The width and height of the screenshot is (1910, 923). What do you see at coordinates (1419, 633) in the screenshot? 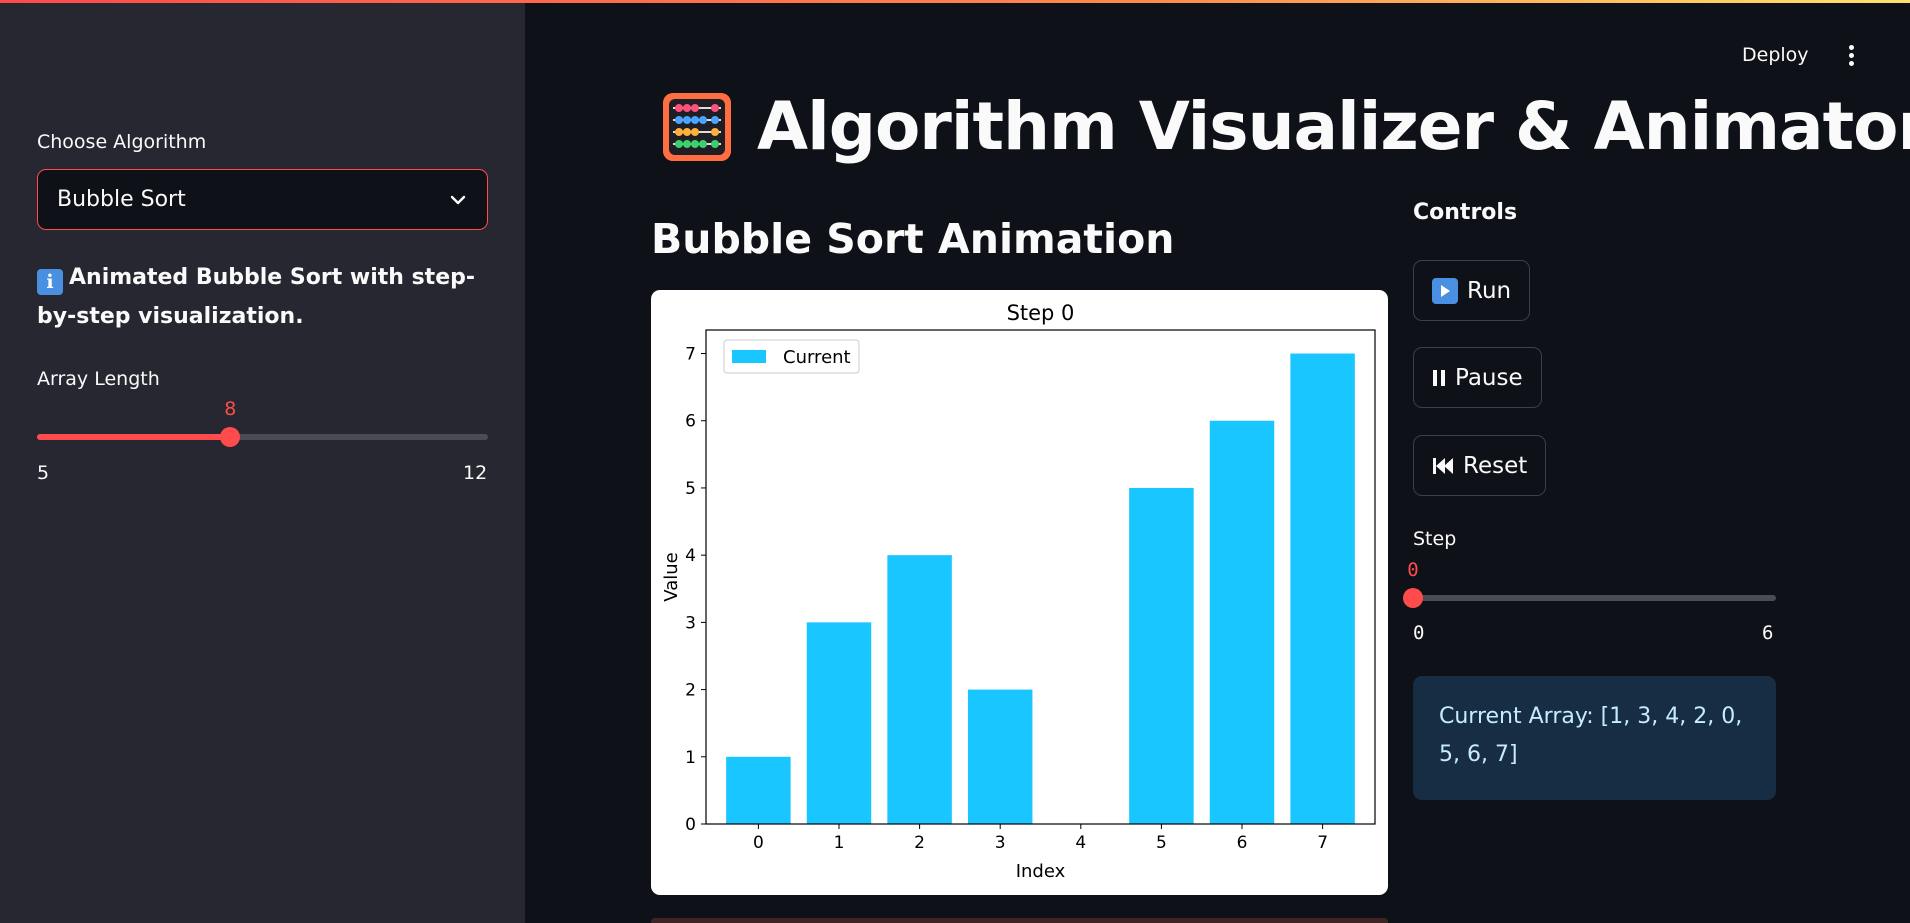
I see `step-min: 0` at bounding box center [1419, 633].